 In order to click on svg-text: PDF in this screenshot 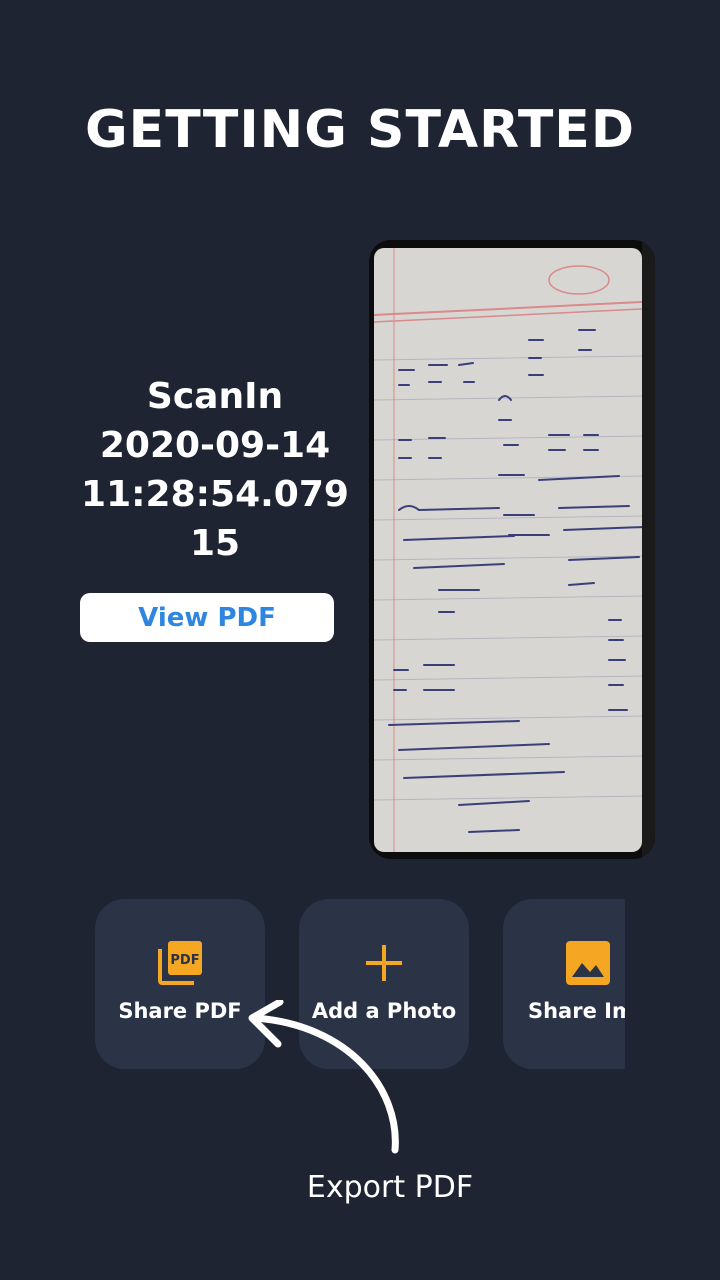, I will do `click(184, 960)`.